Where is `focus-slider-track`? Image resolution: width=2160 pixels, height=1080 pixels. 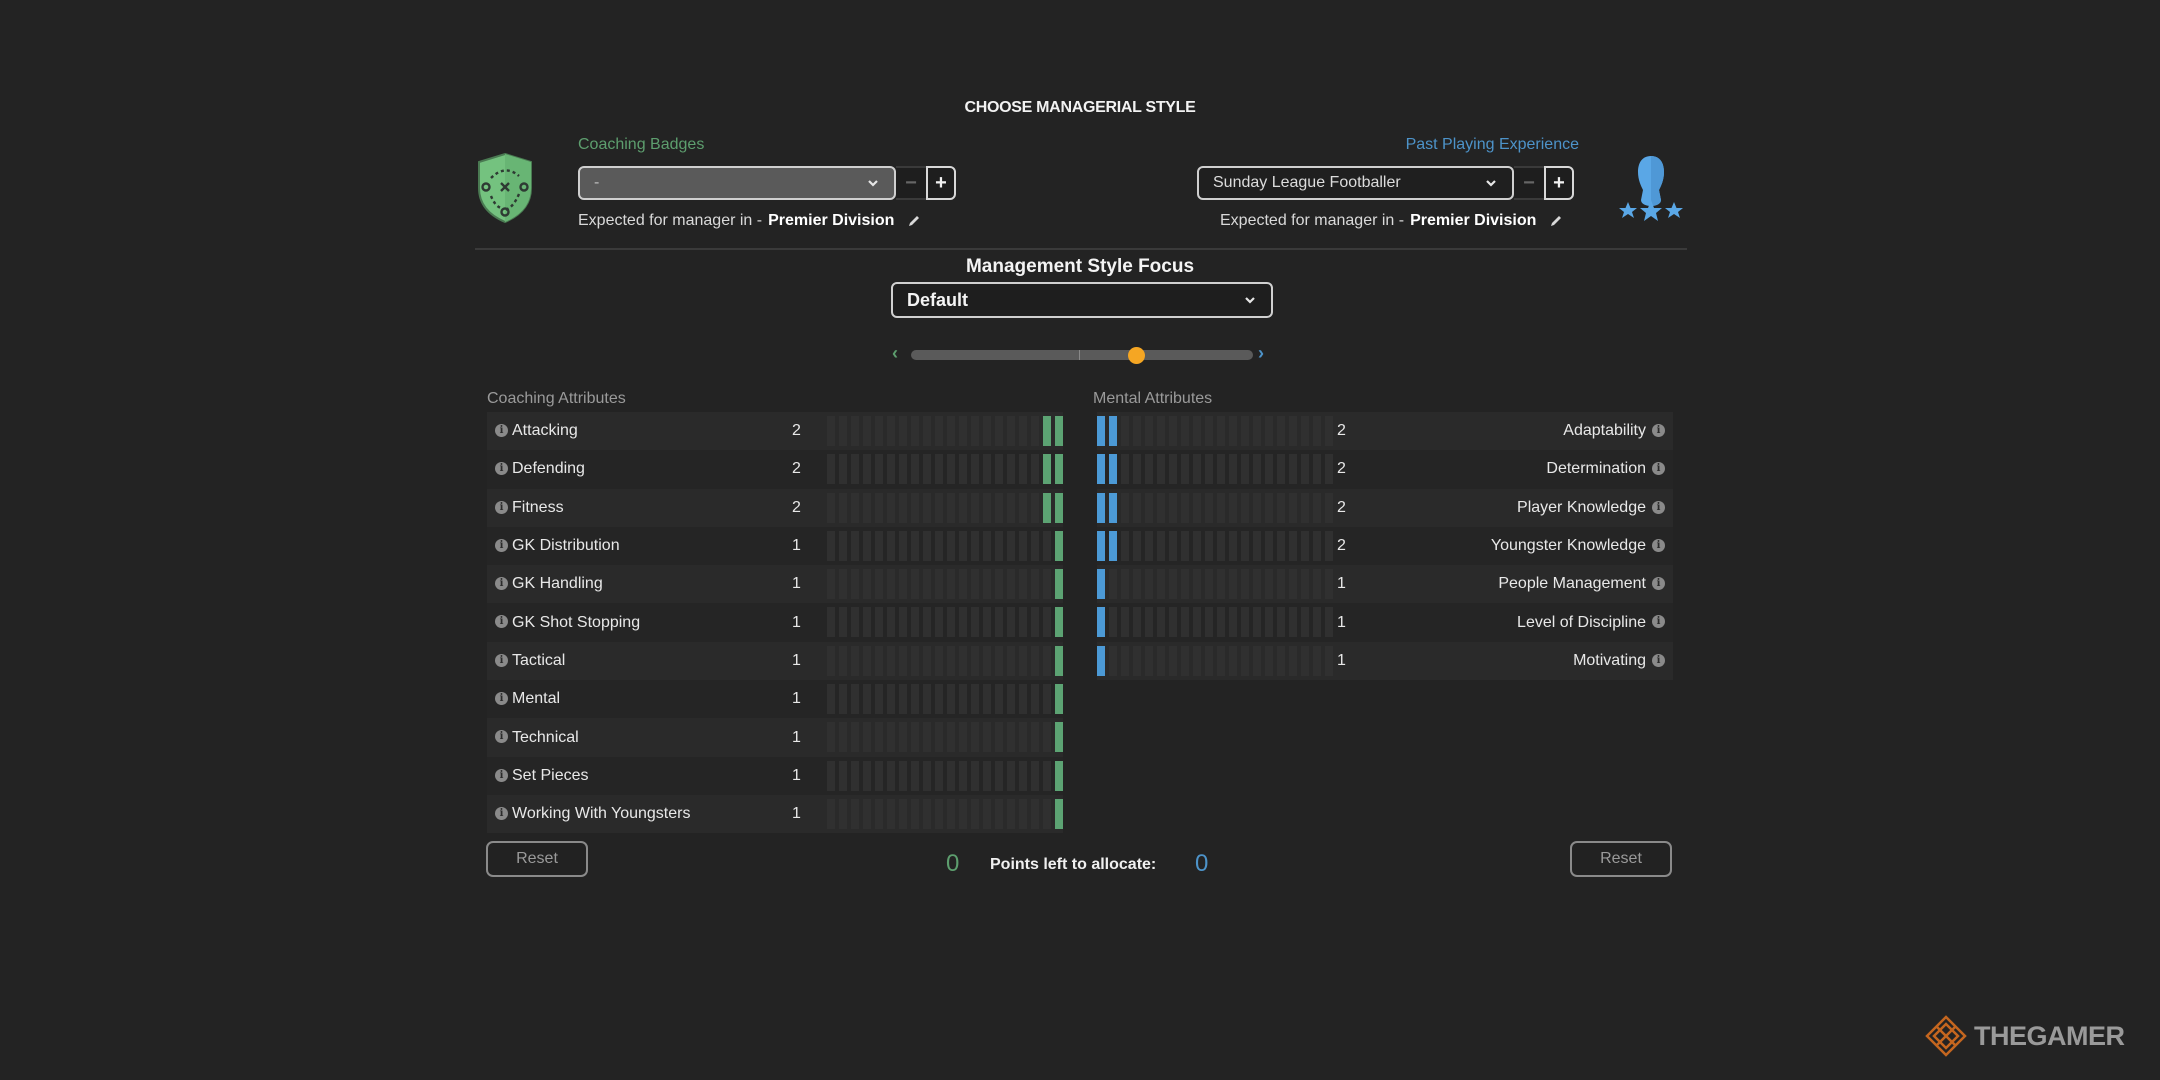
focus-slider-track is located at coordinates (1082, 355).